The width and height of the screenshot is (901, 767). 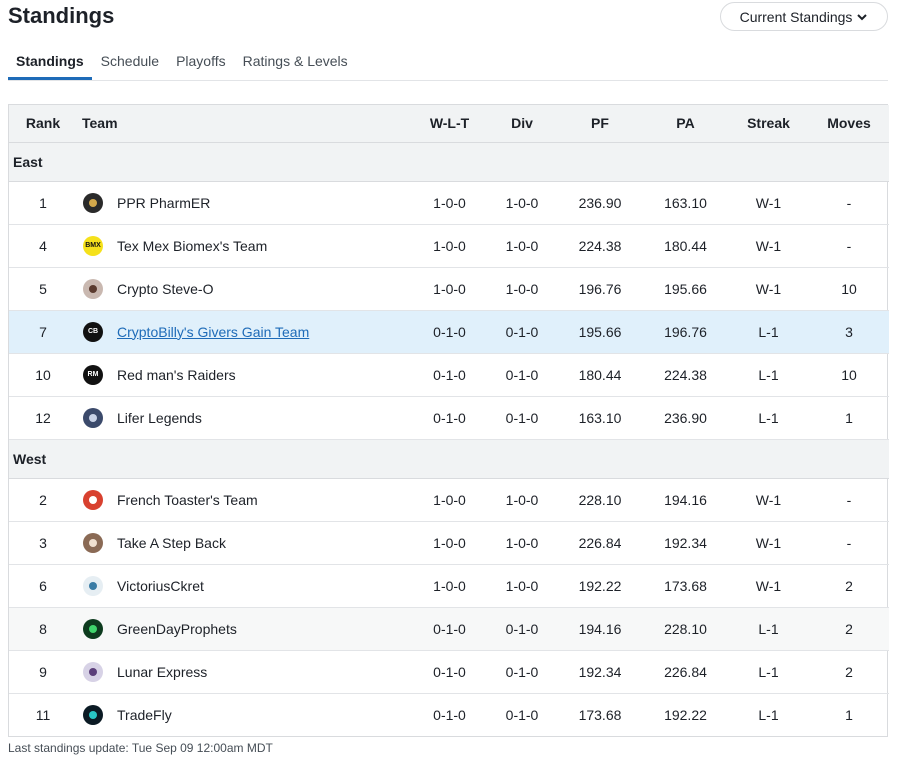 What do you see at coordinates (162, 672) in the screenshot?
I see `team-name: Lunar Express` at bounding box center [162, 672].